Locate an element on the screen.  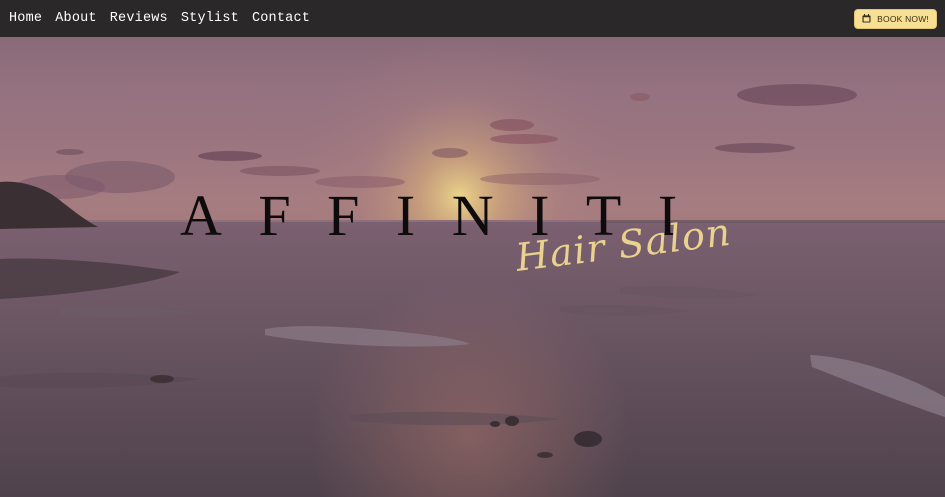
nav-links: Home About Reviews Stylist Contact is located at coordinates (166, 18).